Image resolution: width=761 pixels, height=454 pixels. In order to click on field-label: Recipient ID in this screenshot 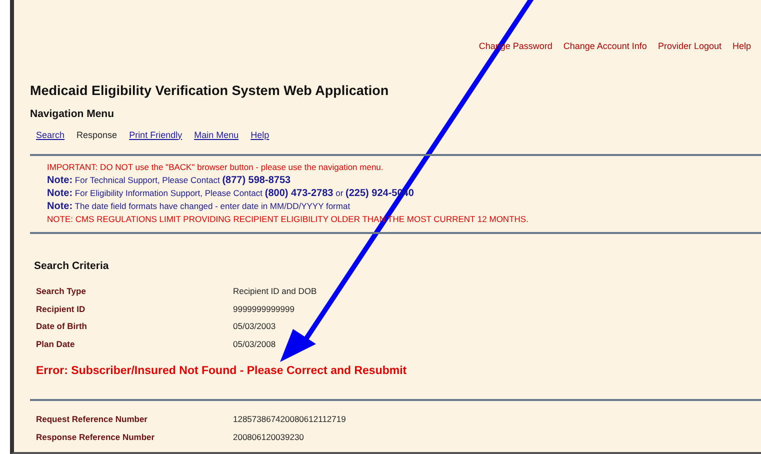, I will do `click(61, 309)`.